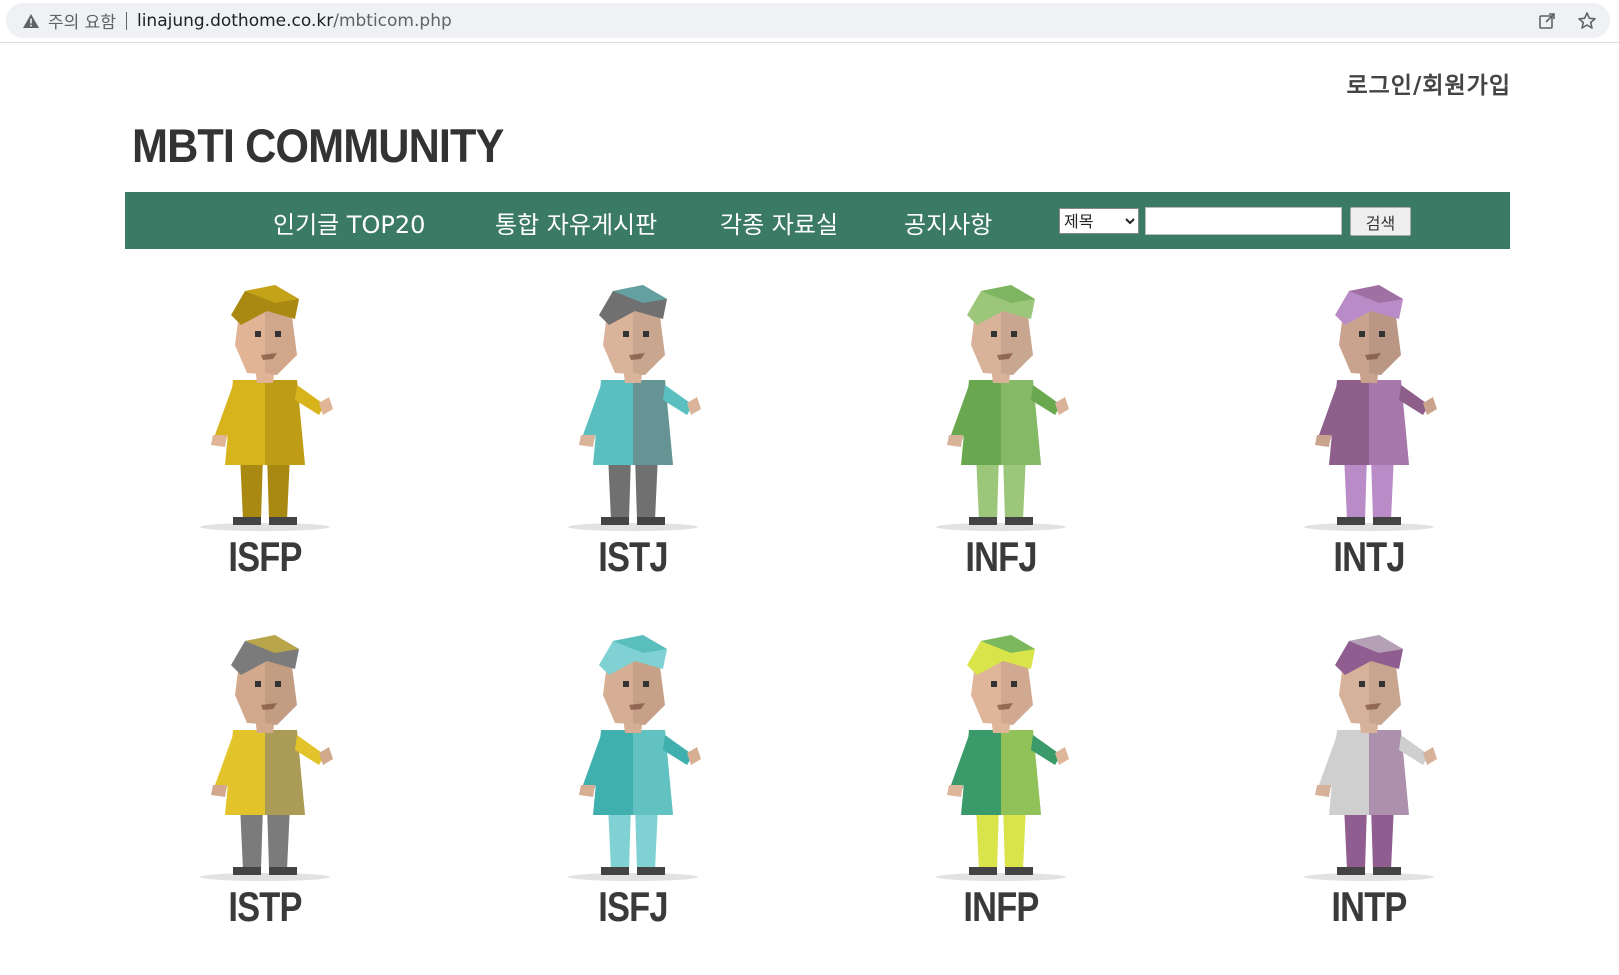 This screenshot has width=1619, height=975. I want to click on search-type-select: 제목, so click(1099, 221).